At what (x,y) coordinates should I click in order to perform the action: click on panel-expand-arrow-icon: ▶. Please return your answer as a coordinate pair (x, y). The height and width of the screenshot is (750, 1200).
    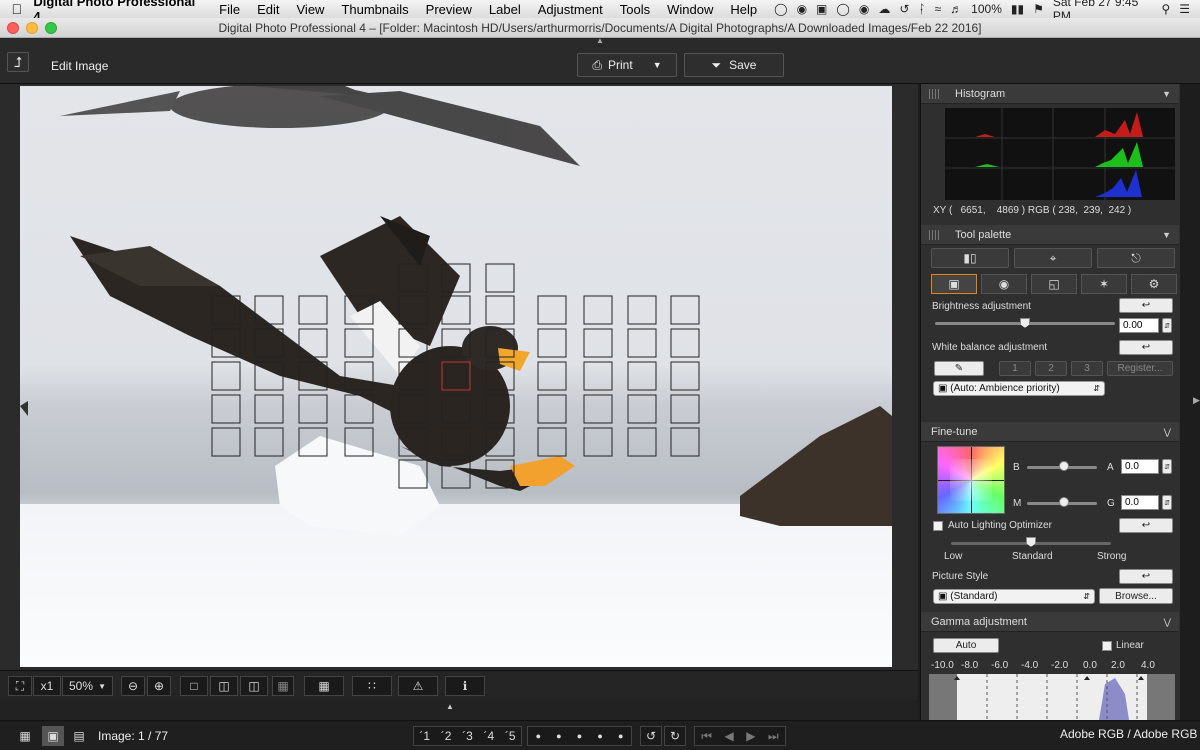
    Looking at the image, I should click on (1196, 400).